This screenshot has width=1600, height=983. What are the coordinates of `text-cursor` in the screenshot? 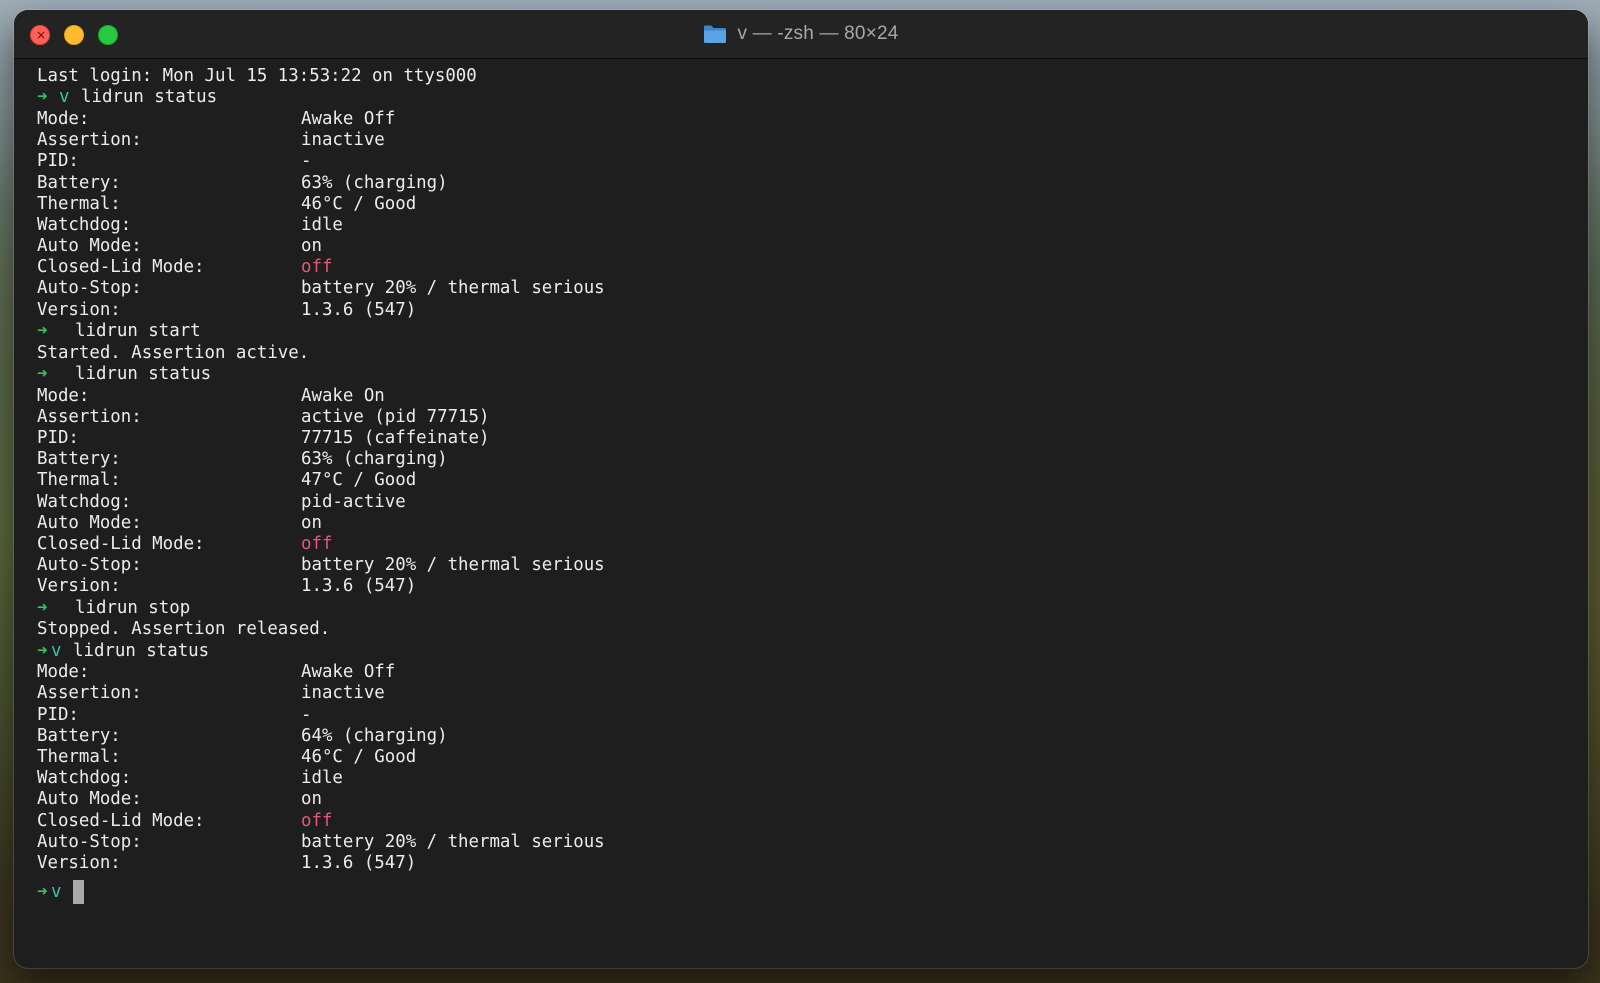 It's located at (78, 892).